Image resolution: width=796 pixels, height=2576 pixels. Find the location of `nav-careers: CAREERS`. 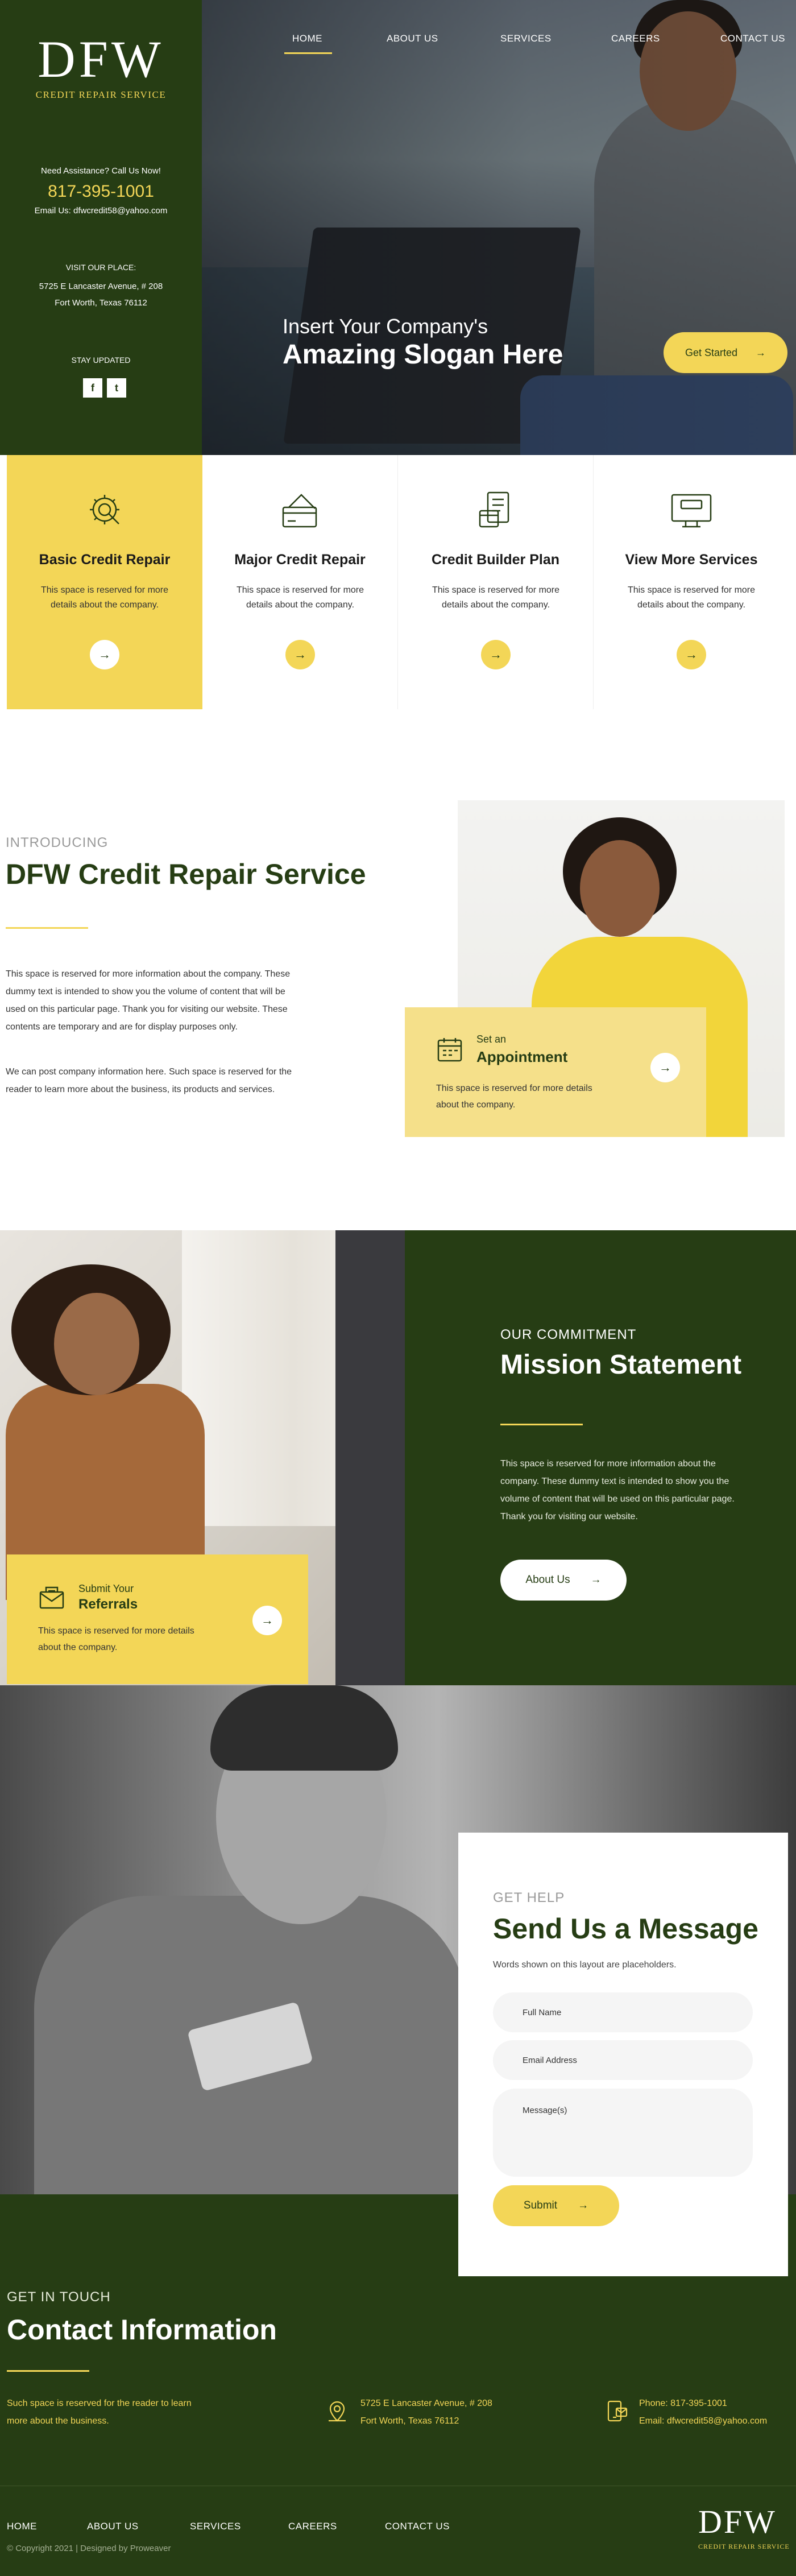

nav-careers: CAREERS is located at coordinates (636, 38).